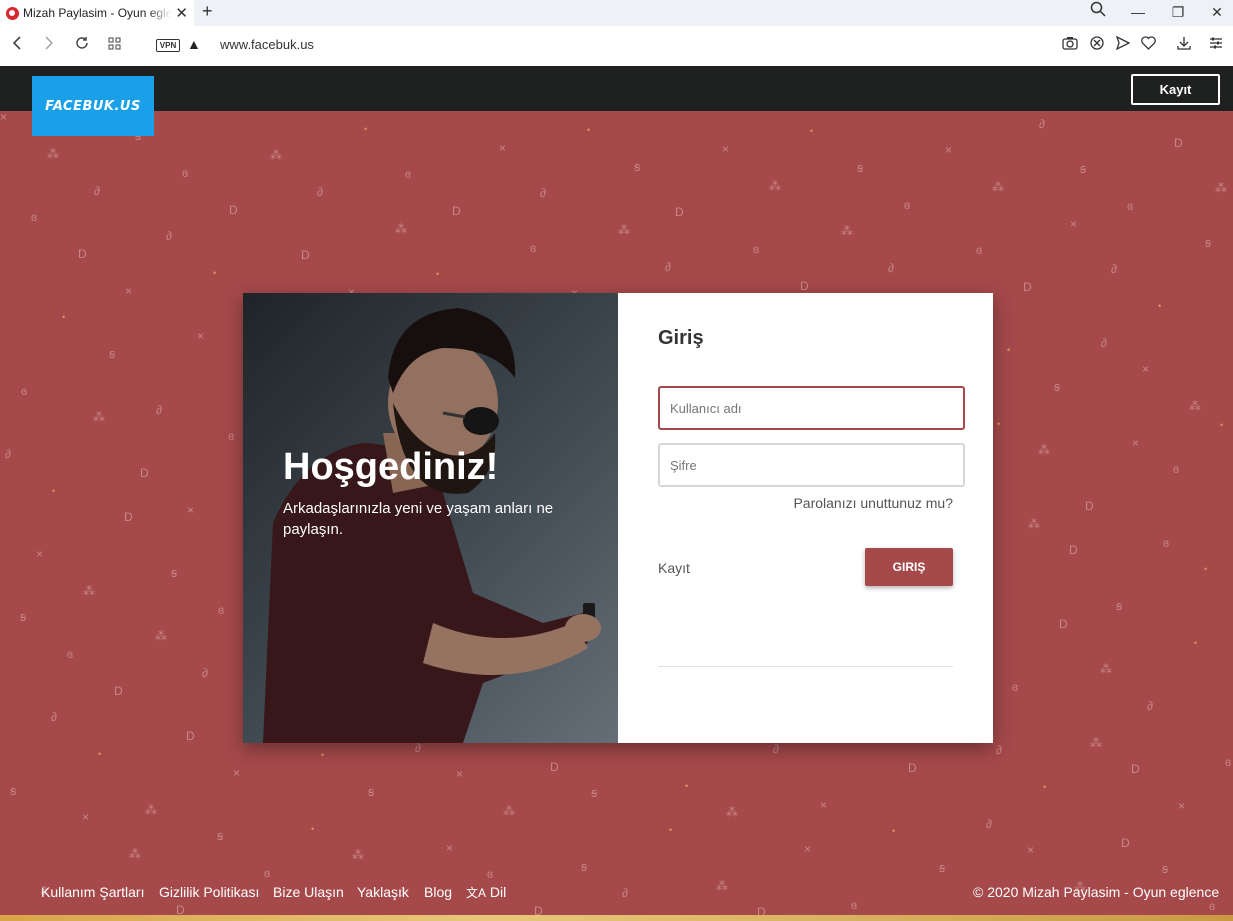 The image size is (1233, 921). Describe the element at coordinates (49, 46) in the screenshot. I see `forward-icon` at that location.